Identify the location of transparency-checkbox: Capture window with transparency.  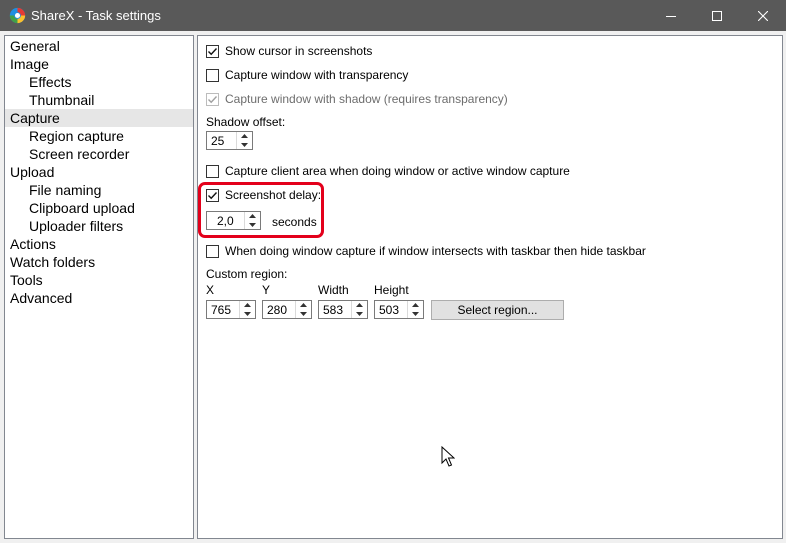
(307, 75).